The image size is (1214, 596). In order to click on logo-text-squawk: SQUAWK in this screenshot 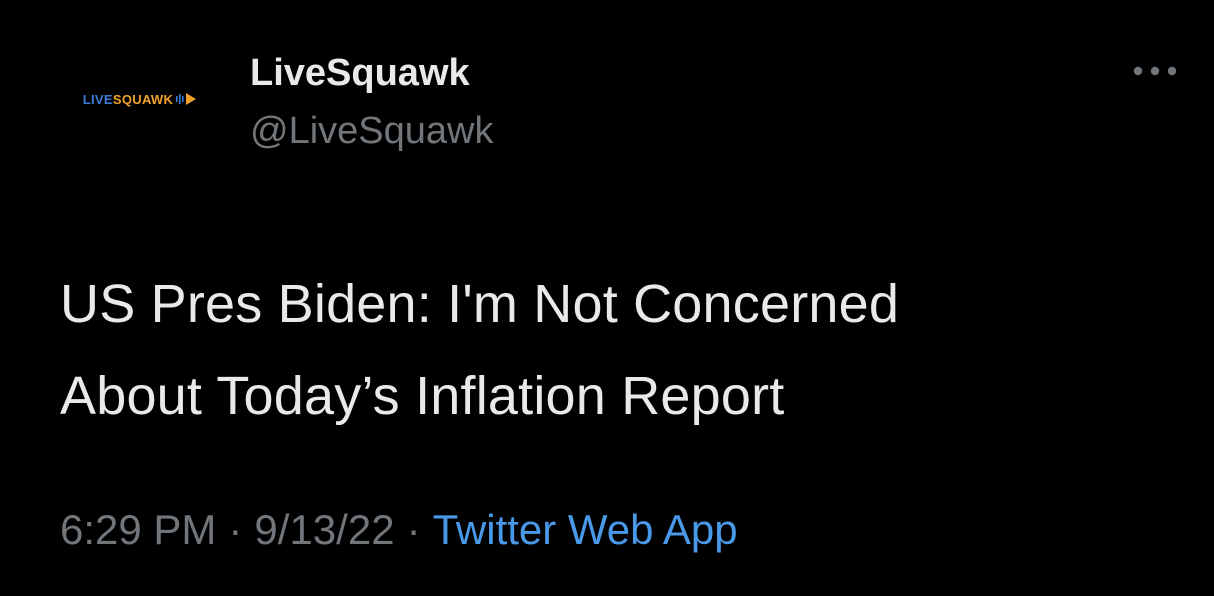, I will do `click(143, 99)`.